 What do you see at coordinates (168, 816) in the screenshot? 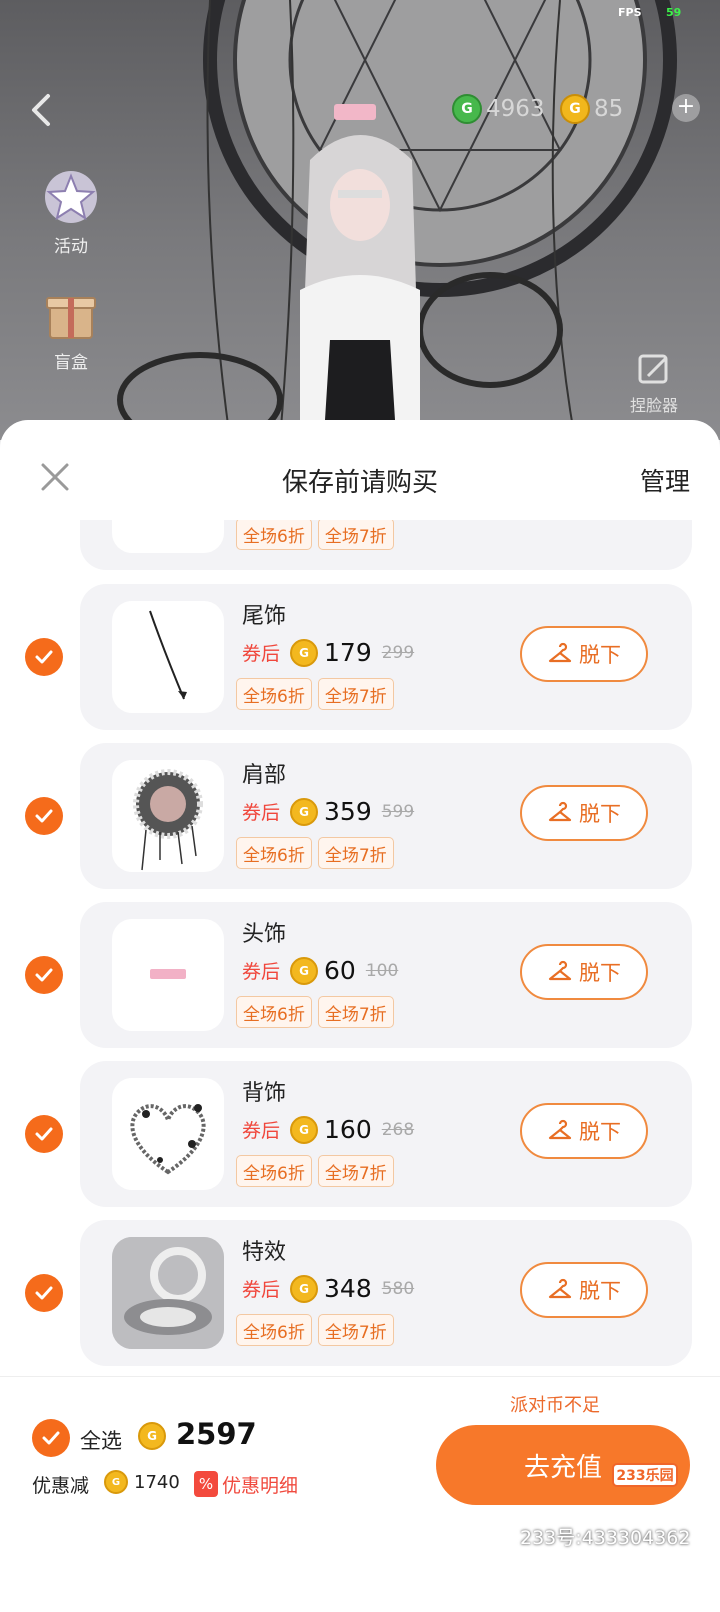
I see `shoulder-thumbnail` at bounding box center [168, 816].